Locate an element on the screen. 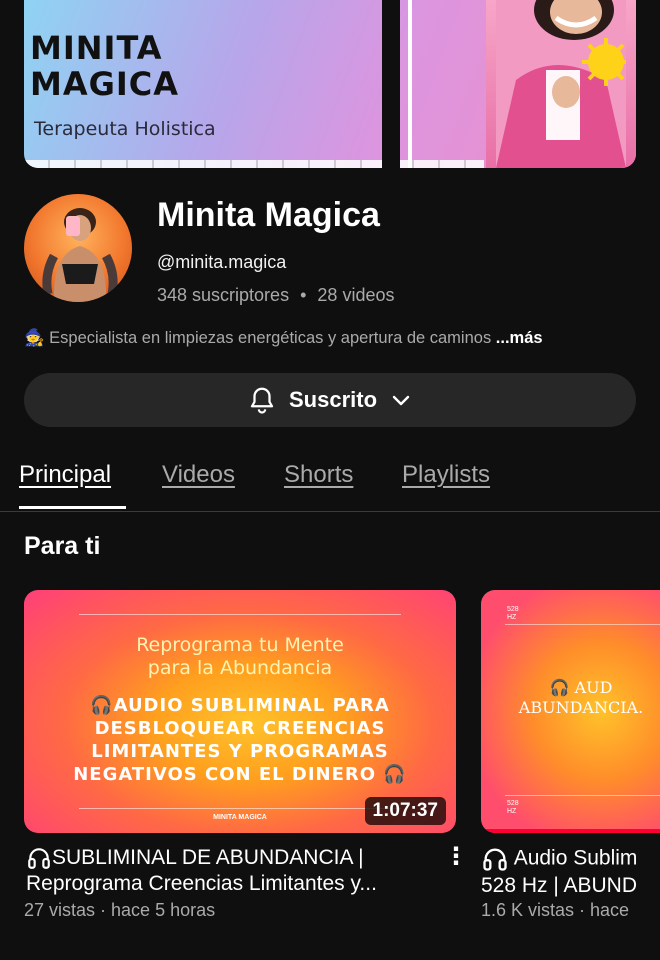  subscribed-button: Suscrito is located at coordinates (330, 400).